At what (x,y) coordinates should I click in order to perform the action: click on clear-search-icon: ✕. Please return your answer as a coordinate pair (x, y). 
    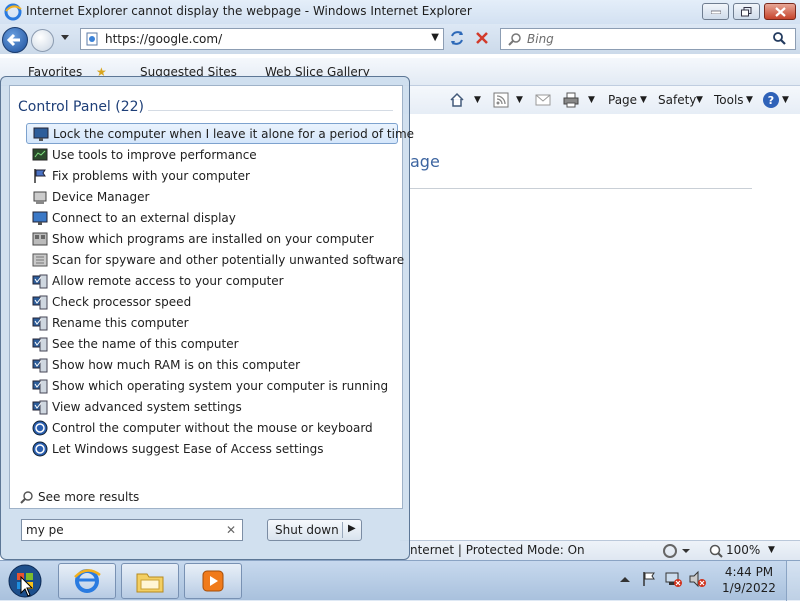
    Looking at the image, I should click on (231, 530).